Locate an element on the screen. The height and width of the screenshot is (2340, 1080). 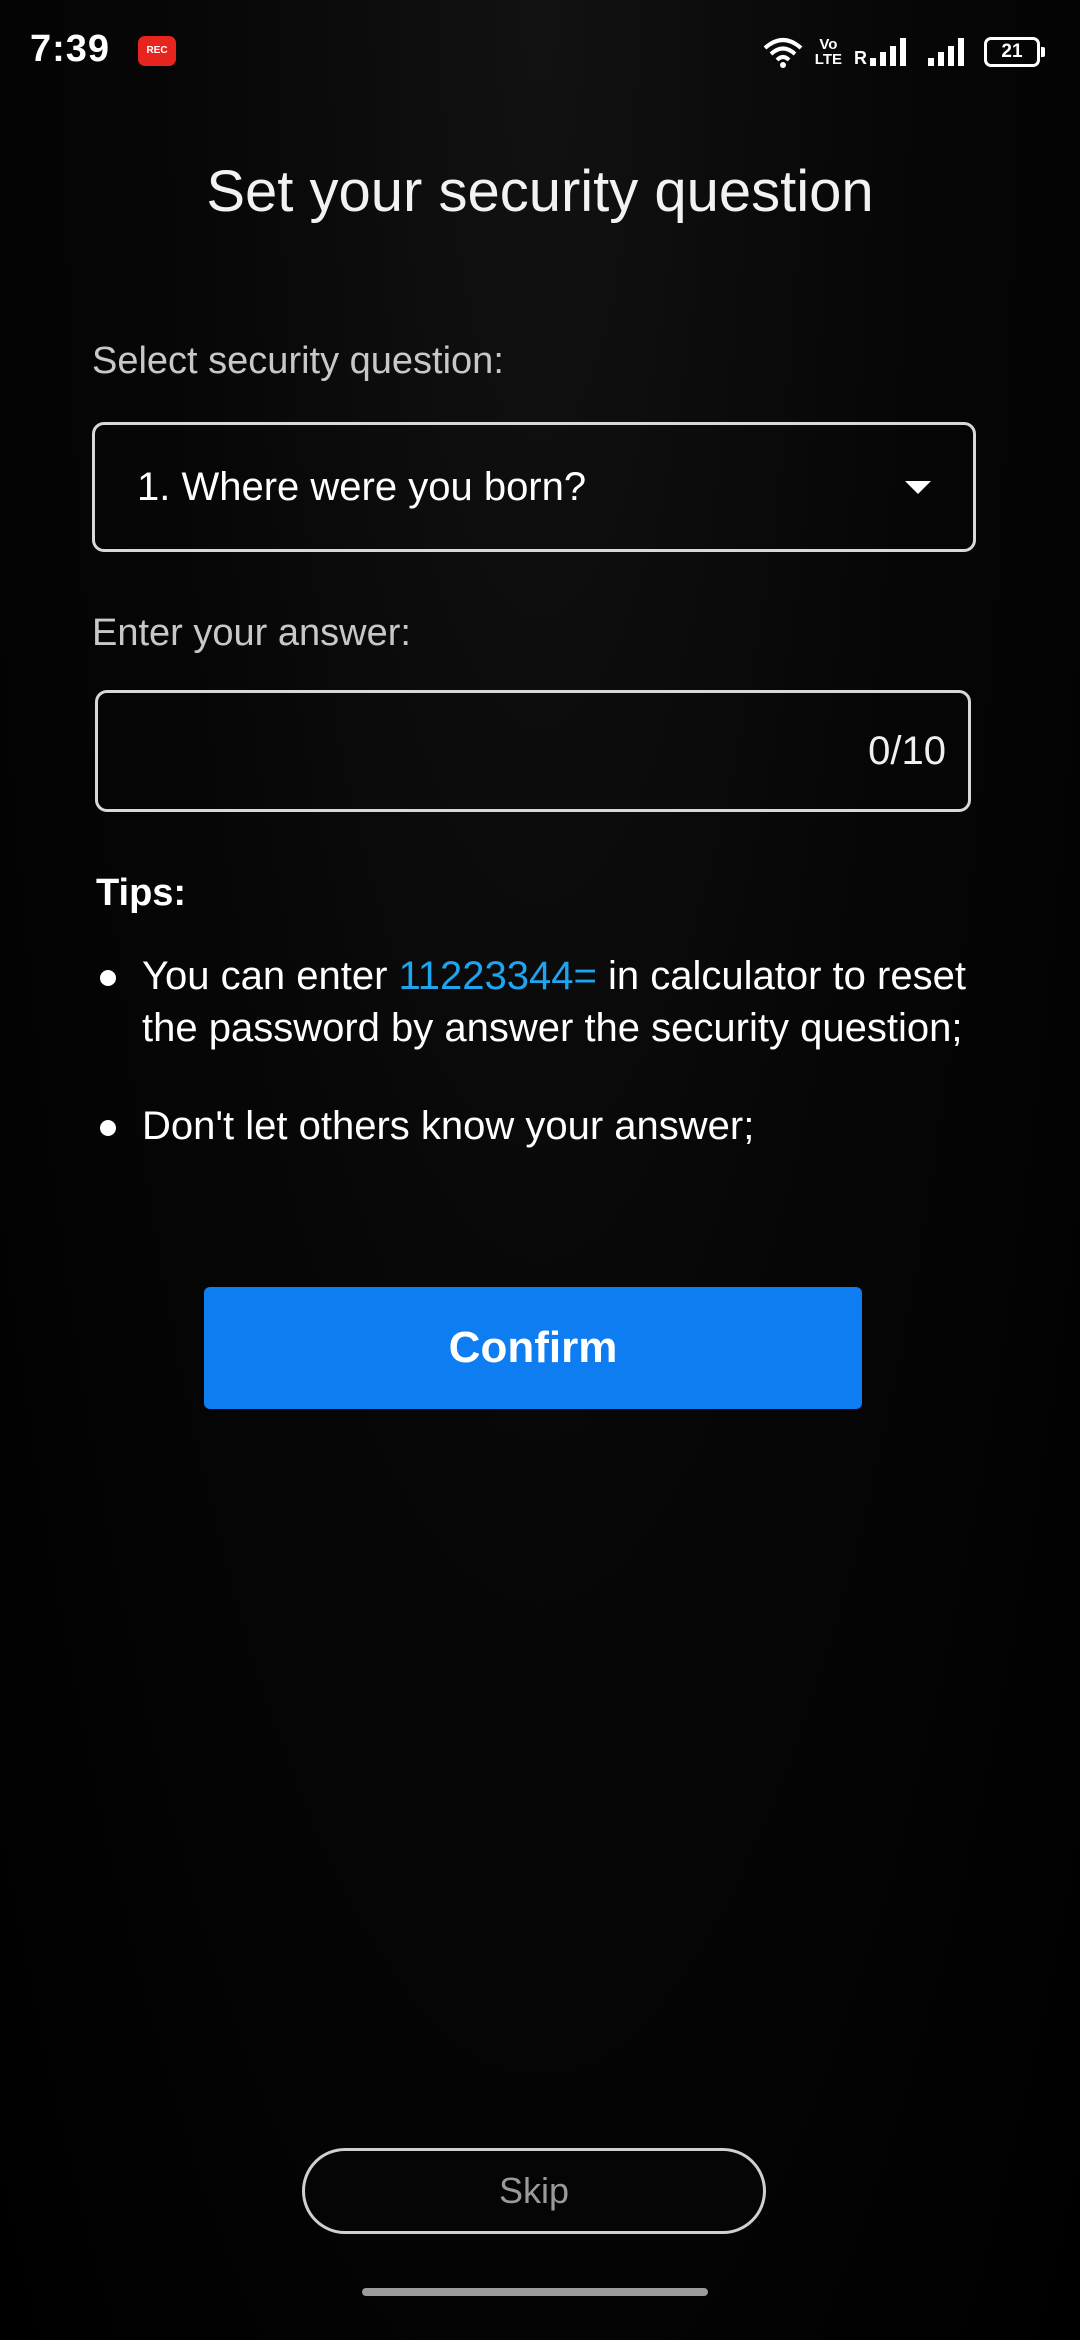
volte-bottom-label: LTE is located at coordinates (828, 59).